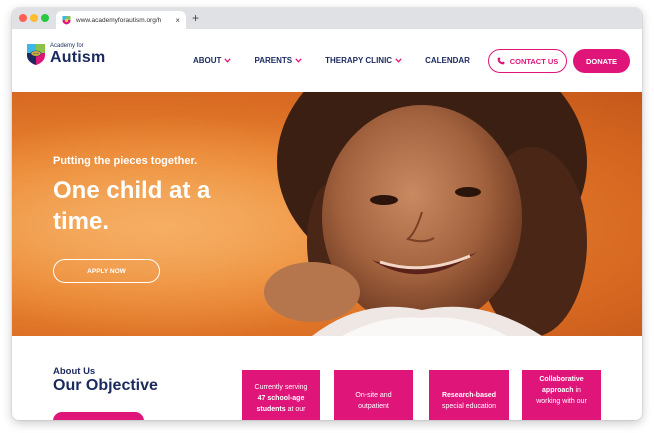 Image resolution: width=654 pixels, height=433 pixels. I want to click on donate-button: DONATE, so click(601, 61).